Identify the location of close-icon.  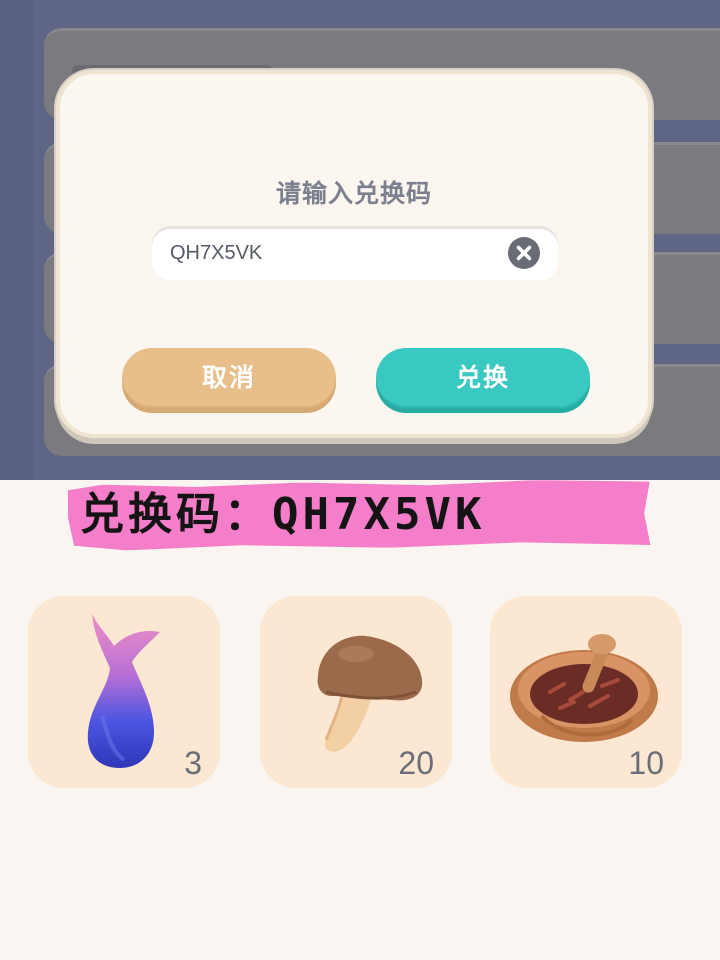
(524, 253).